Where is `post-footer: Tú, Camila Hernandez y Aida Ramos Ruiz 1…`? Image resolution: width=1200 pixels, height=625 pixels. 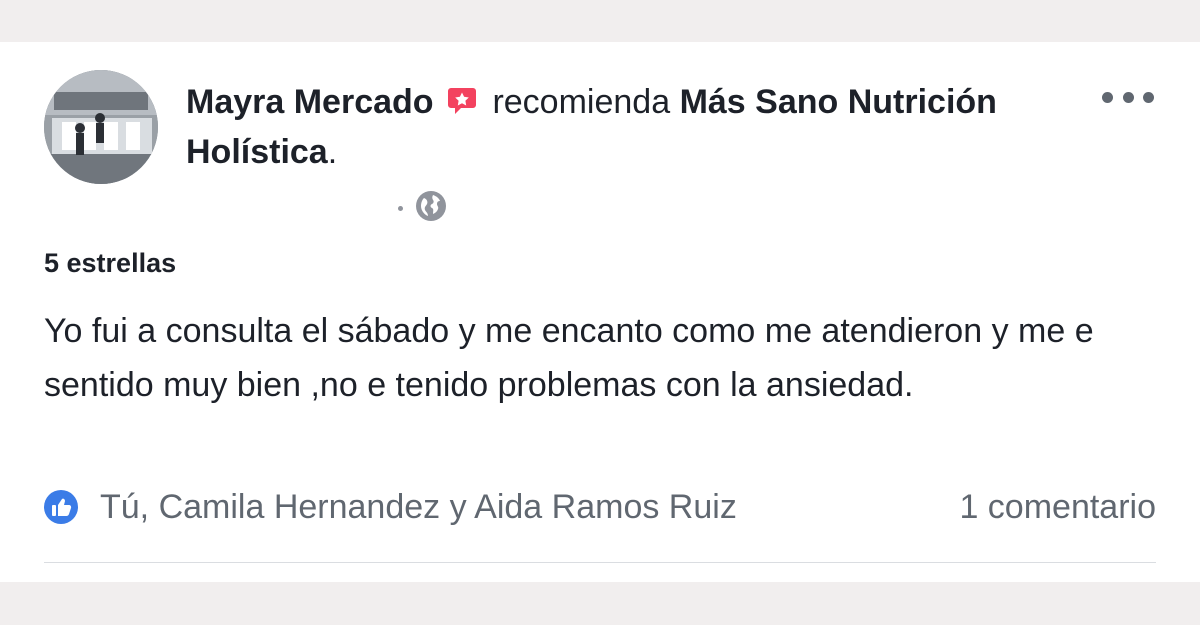 post-footer: Tú, Camila Hernandez y Aida Ramos Ruiz 1… is located at coordinates (600, 507).